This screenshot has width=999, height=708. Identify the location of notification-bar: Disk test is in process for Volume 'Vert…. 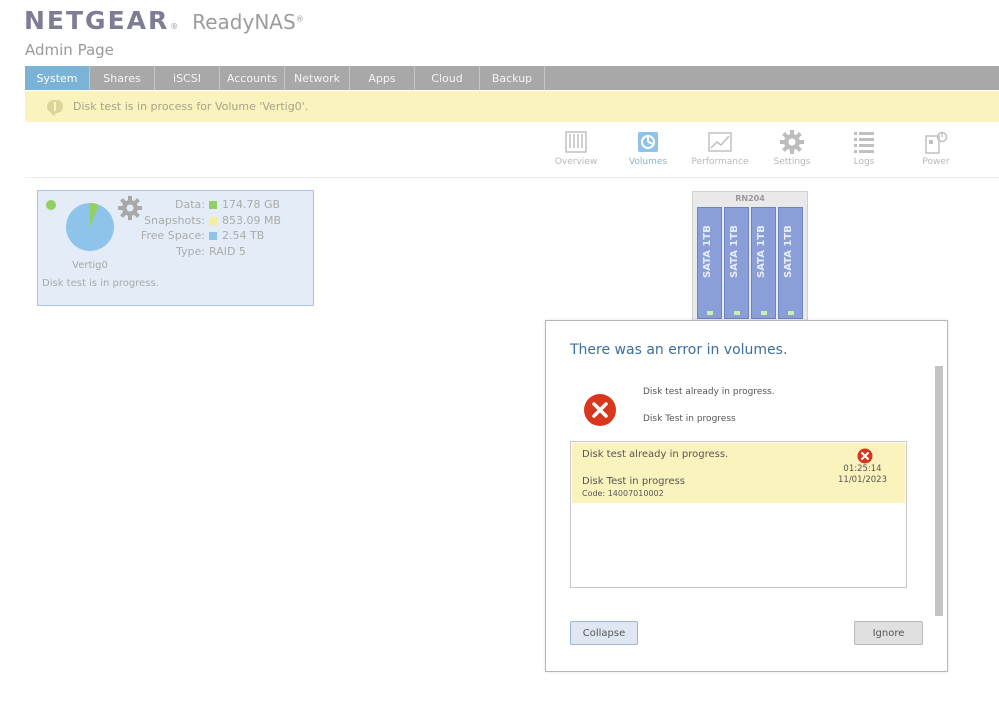
(512, 106).